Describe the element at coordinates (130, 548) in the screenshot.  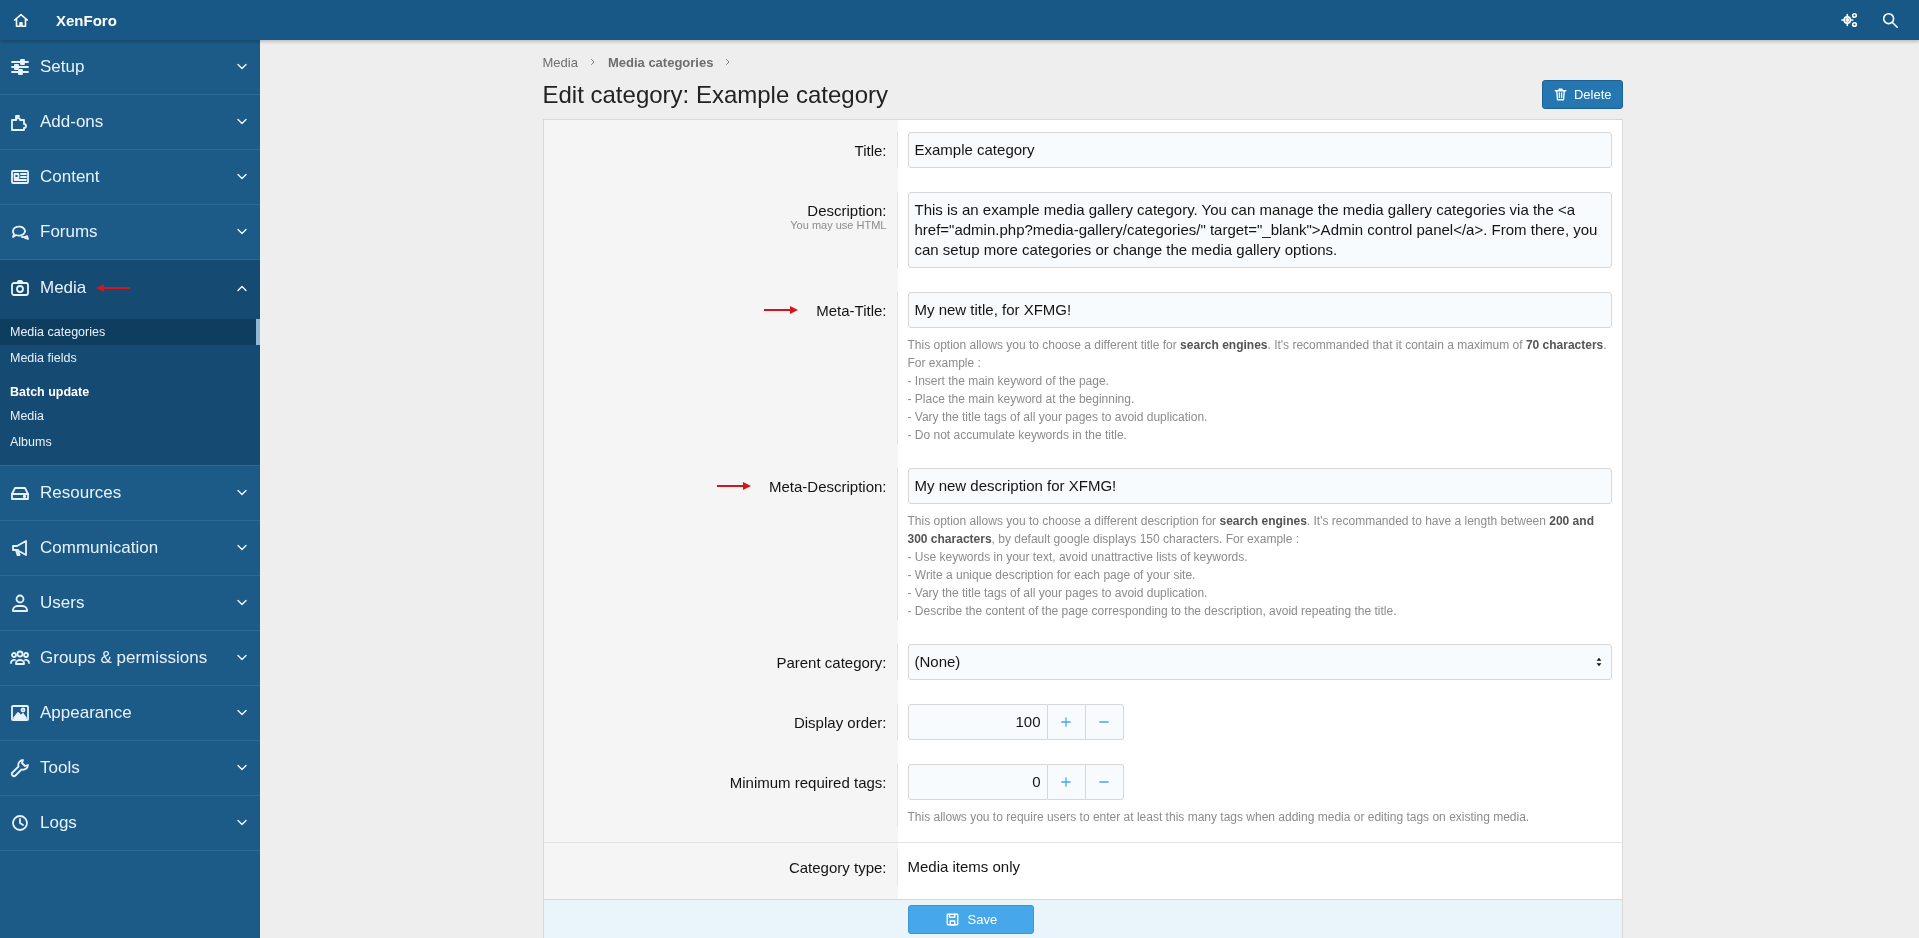
I see `sidebar-item: Communication` at that location.